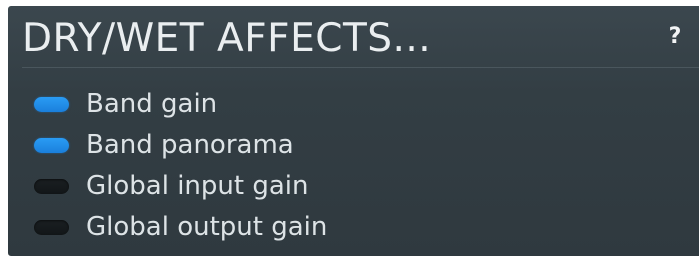 This screenshot has height=262, width=699. I want to click on band-gain-toggle, so click(51, 104).